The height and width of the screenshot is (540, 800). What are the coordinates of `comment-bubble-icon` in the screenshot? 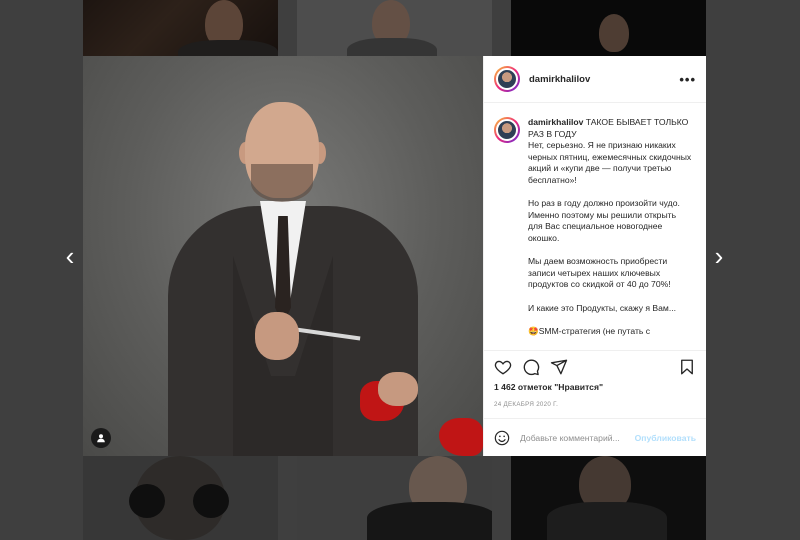 It's located at (531, 367).